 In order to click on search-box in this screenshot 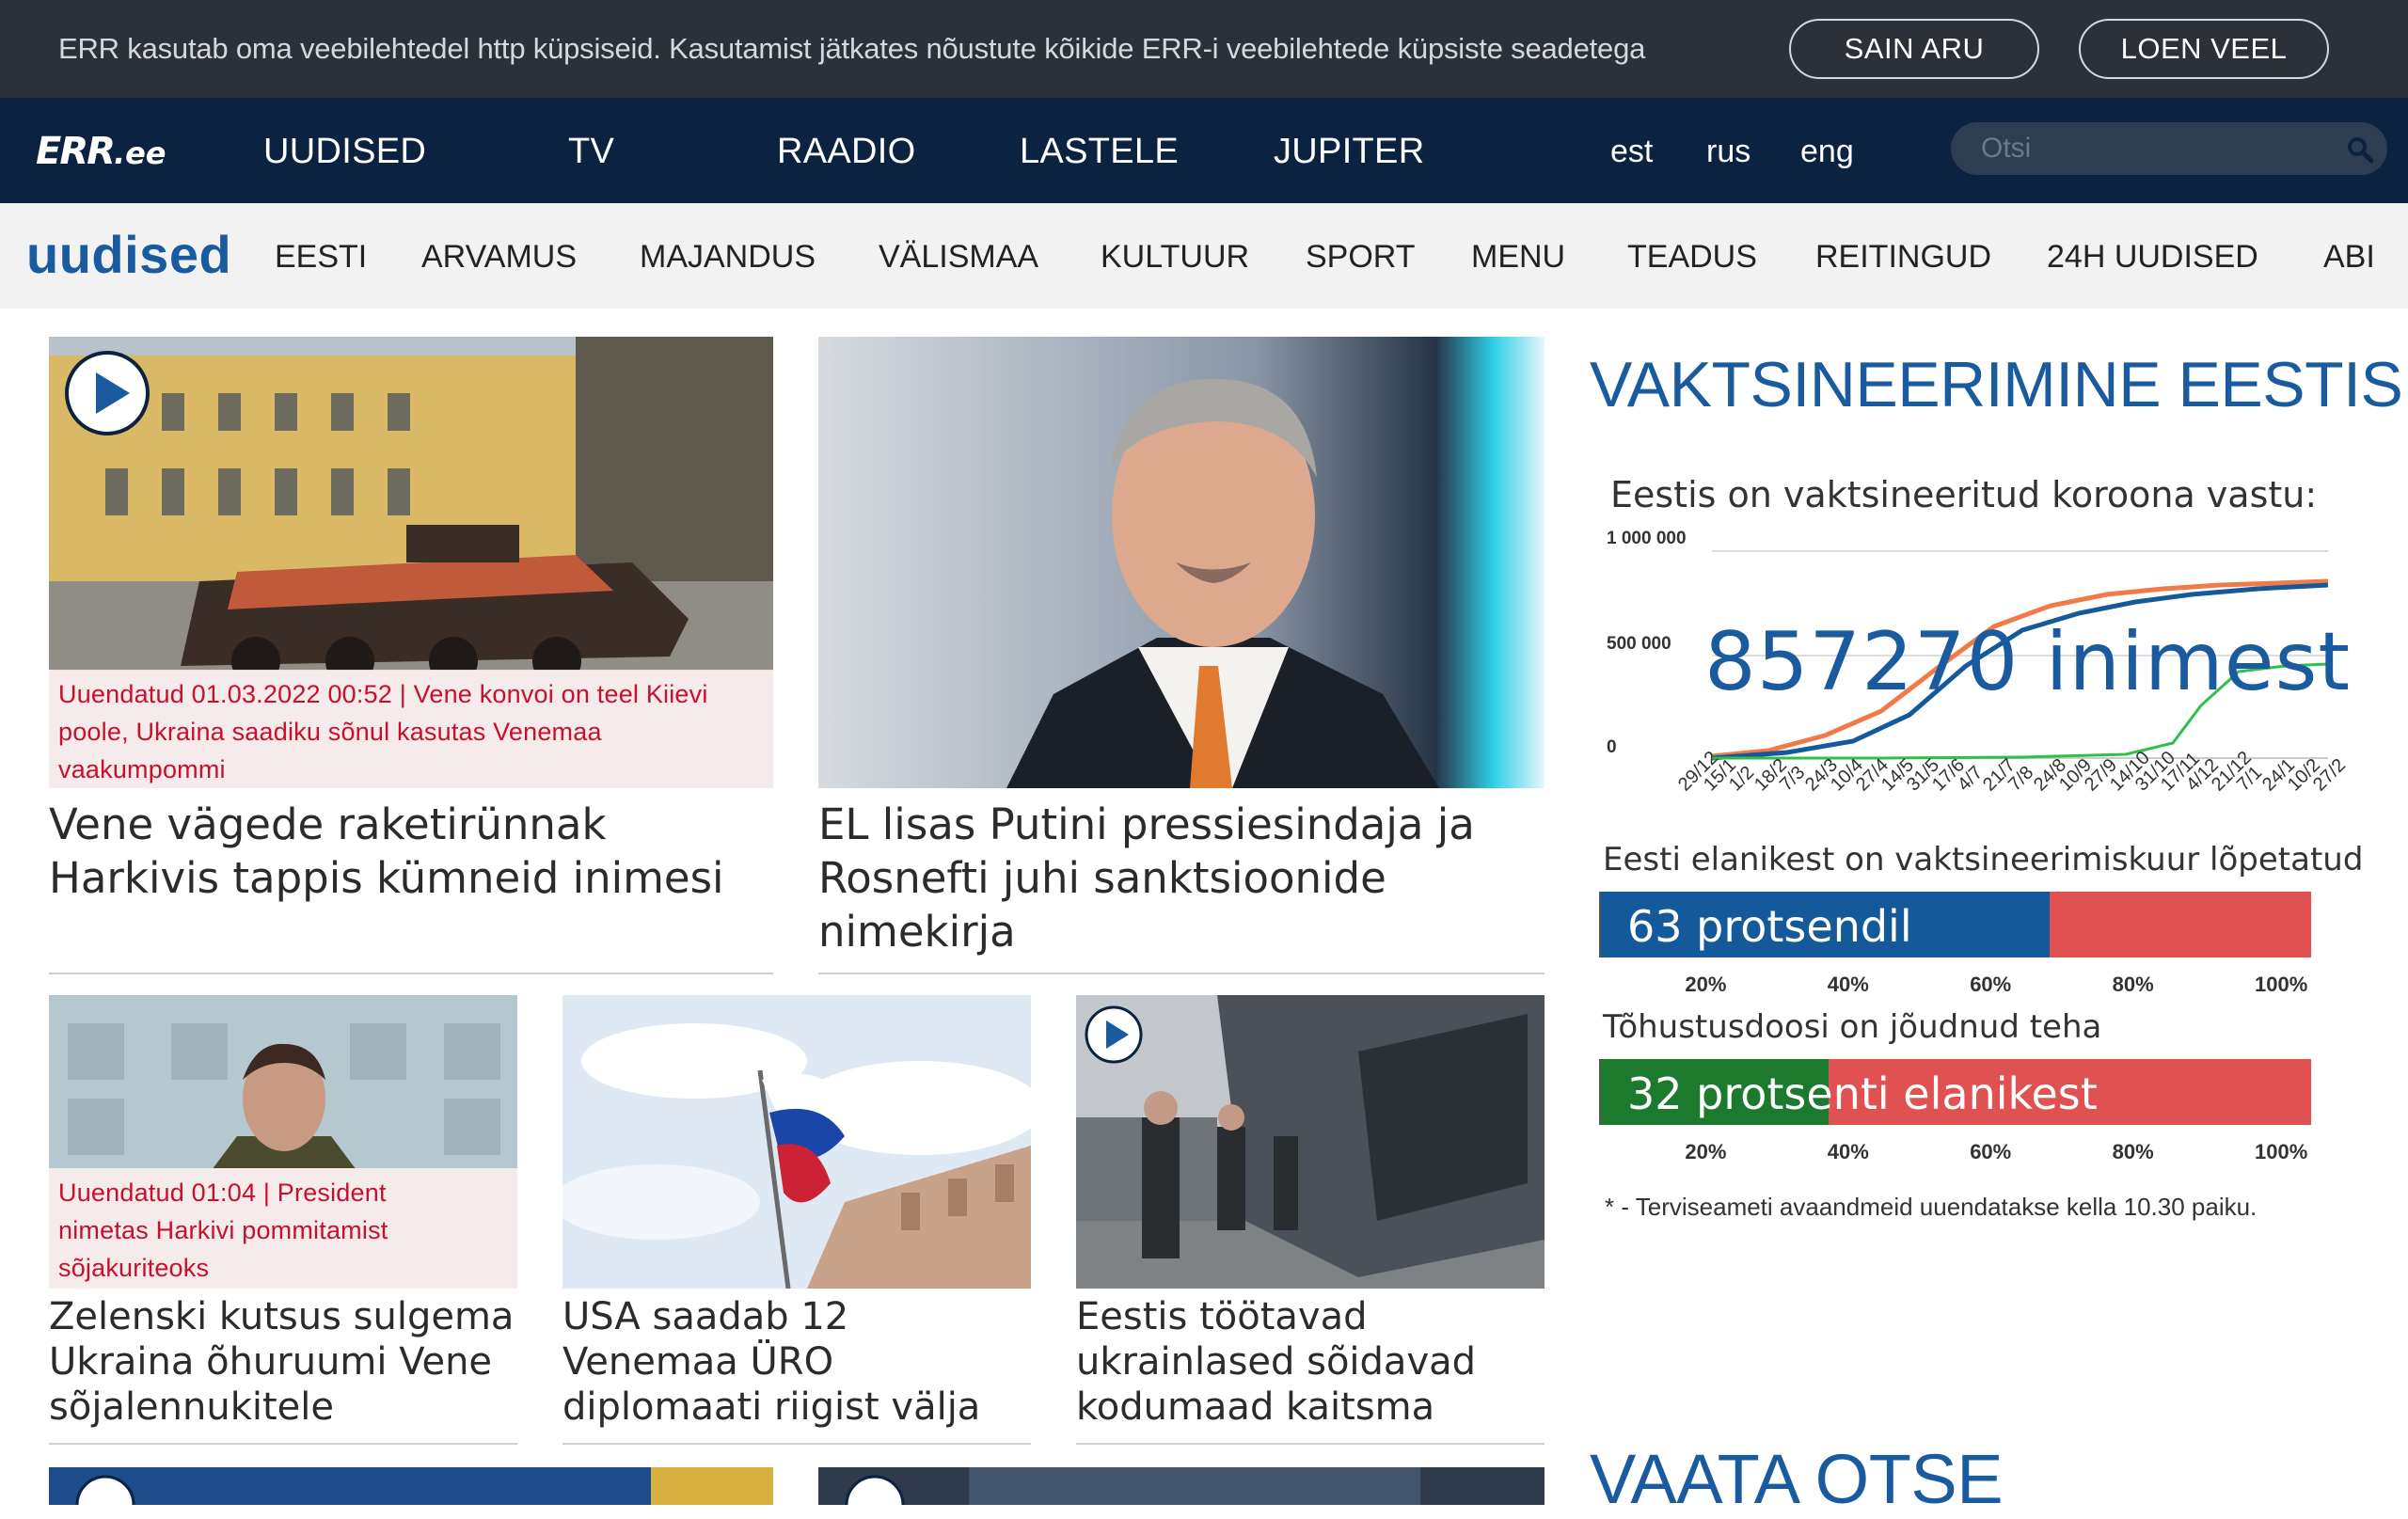, I will do `click(2169, 148)`.